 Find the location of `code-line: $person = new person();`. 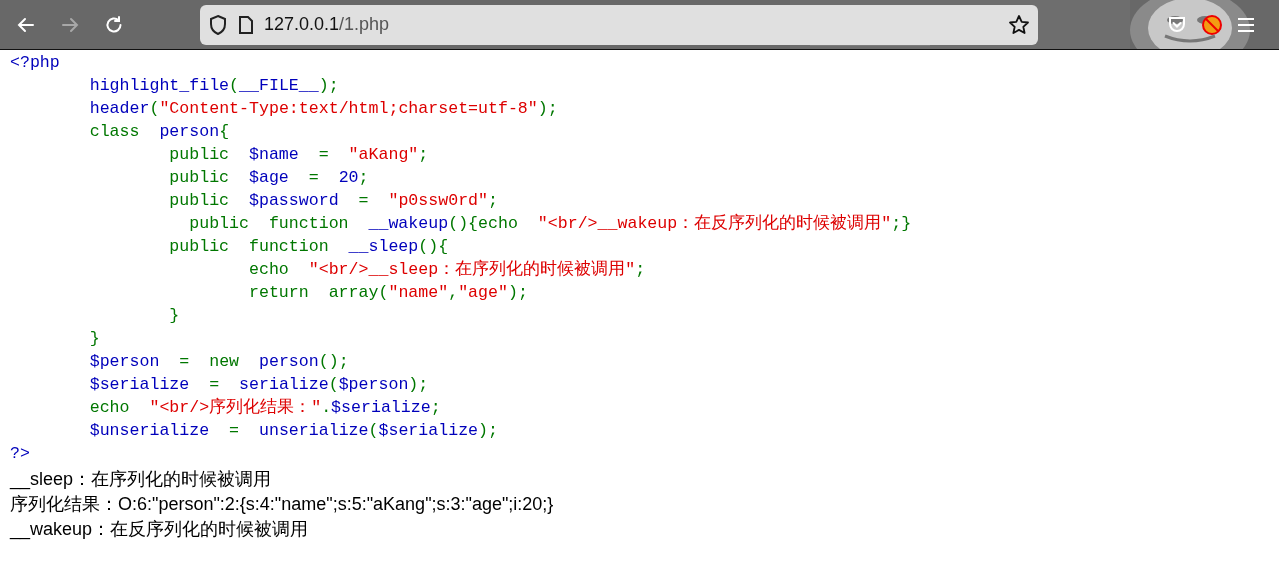

code-line: $person = new person(); is located at coordinates (218, 362).